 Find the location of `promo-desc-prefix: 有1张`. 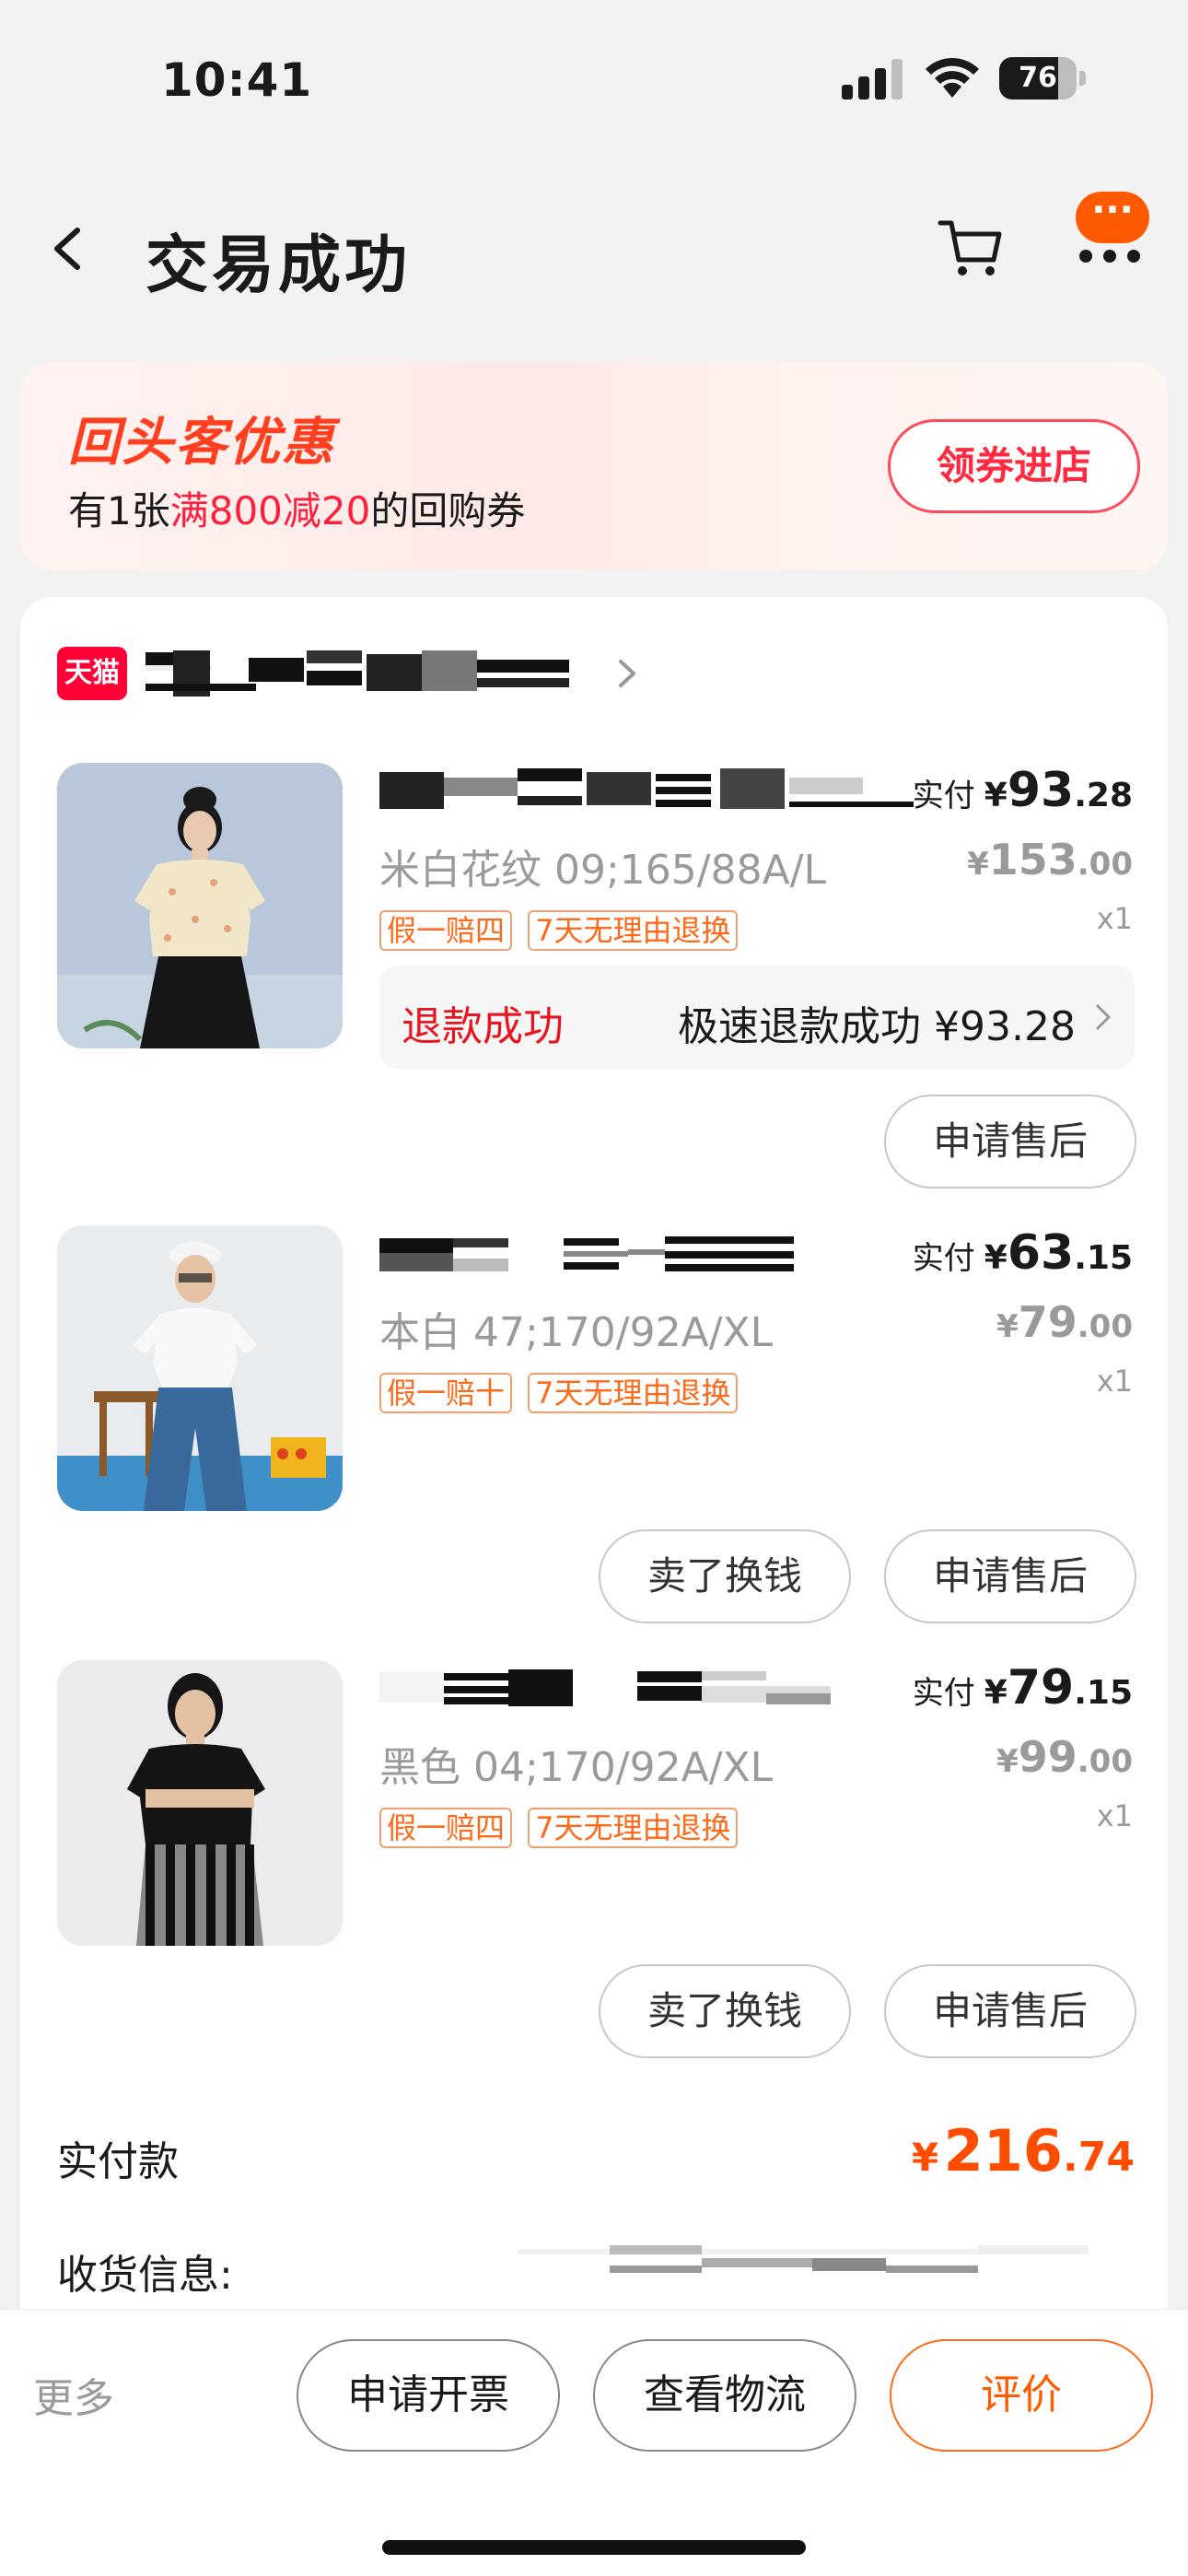

promo-desc-prefix: 有1张 is located at coordinates (119, 510).